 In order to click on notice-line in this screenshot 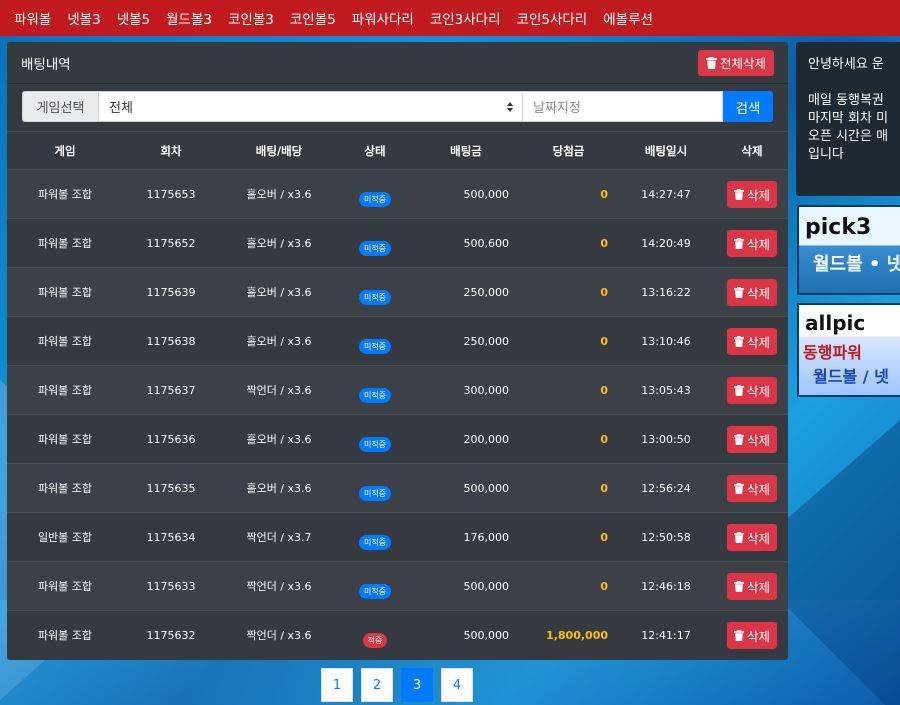, I will do `click(851, 83)`.